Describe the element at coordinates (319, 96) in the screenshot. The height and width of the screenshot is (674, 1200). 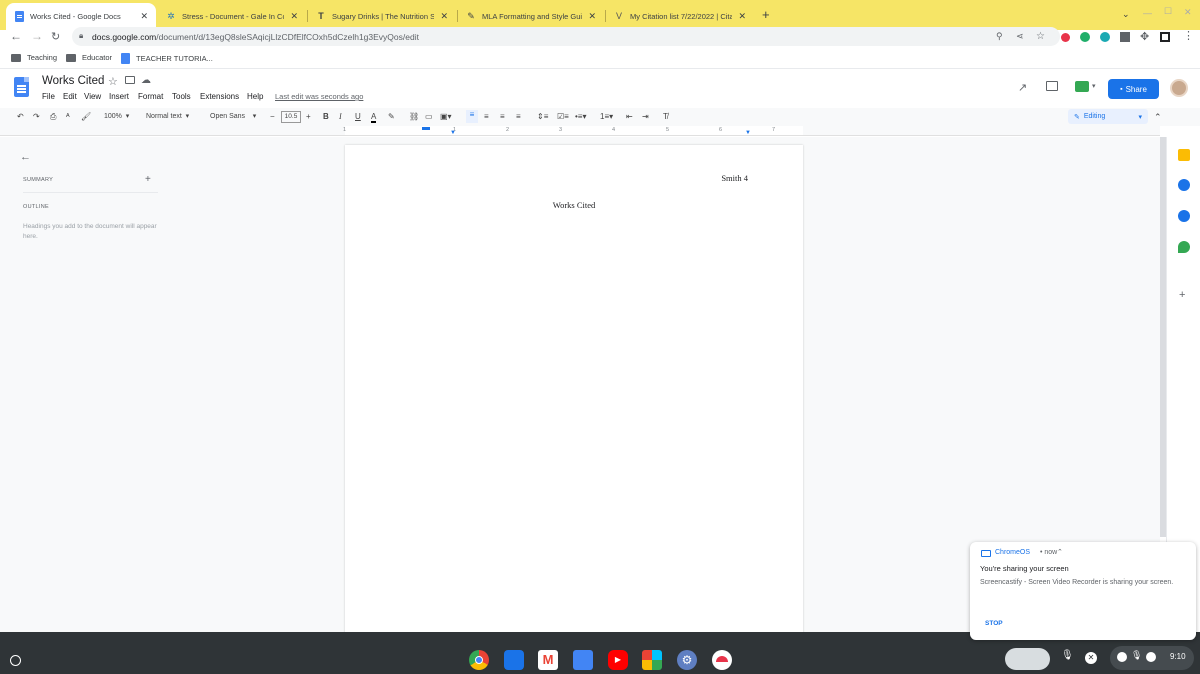
I see `last-edit-link: Last edit was seconds ago` at that location.